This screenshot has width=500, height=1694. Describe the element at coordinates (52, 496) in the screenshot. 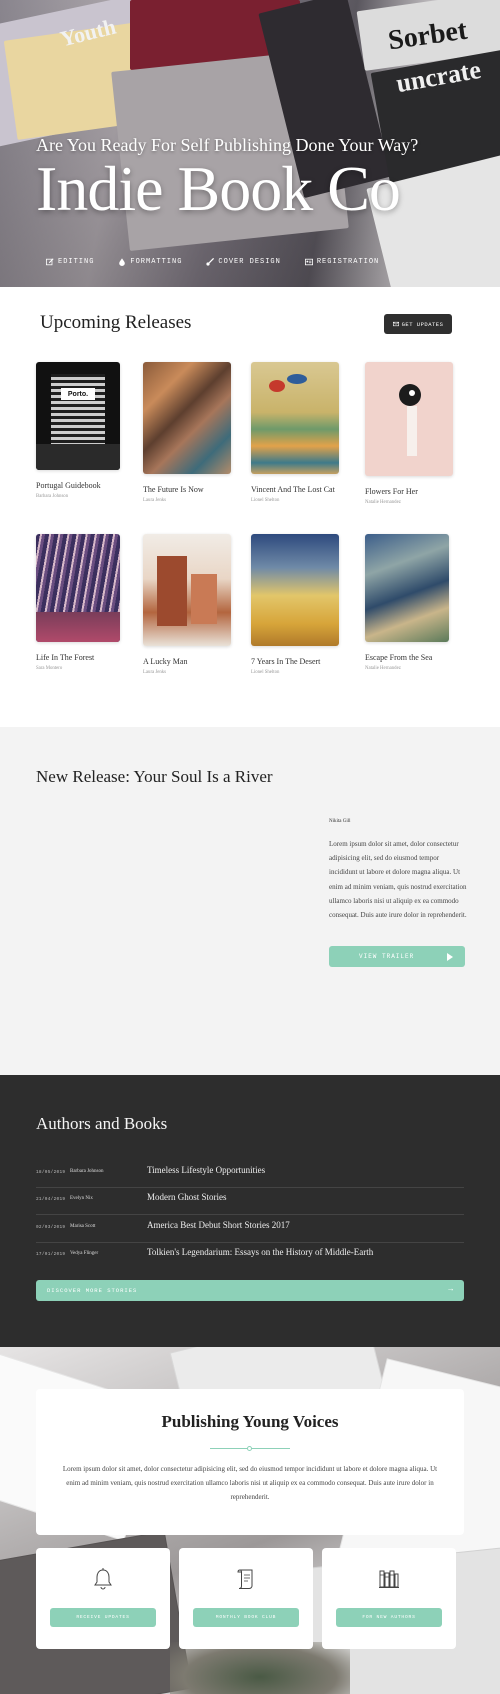

I see `book-author: Barbara Johnson` at that location.